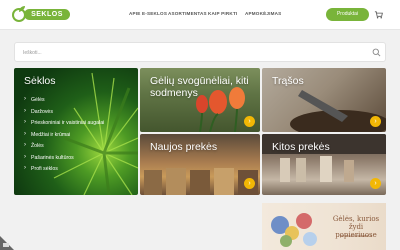  I want to click on category-link-trees-shrubs: Medžiai ir krūmai, so click(64, 137).